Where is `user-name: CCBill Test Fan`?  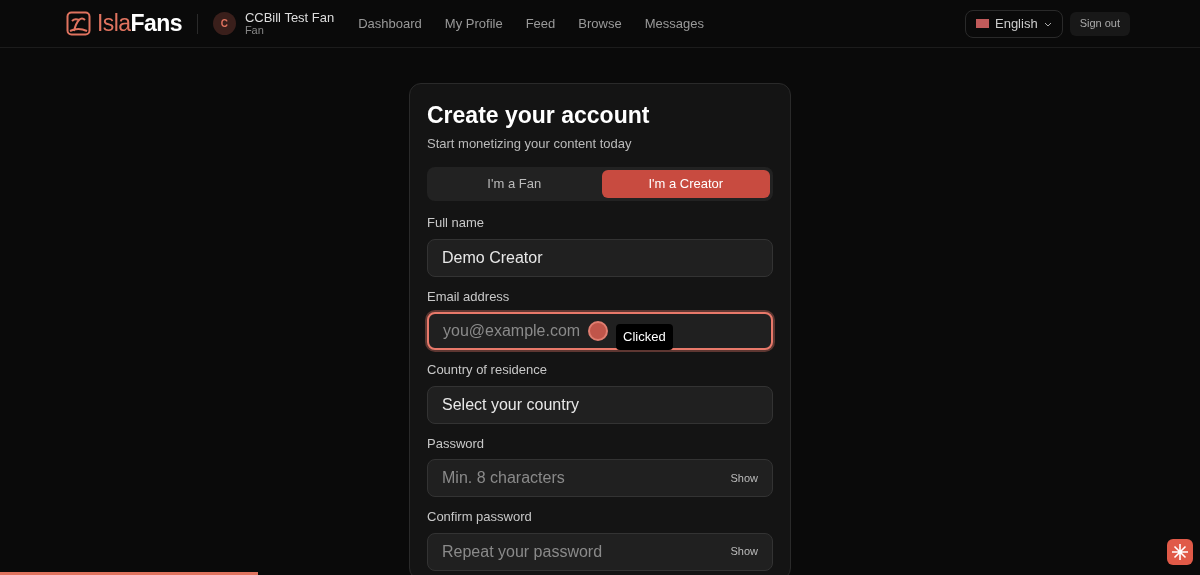
user-name: CCBill Test Fan is located at coordinates (289, 17).